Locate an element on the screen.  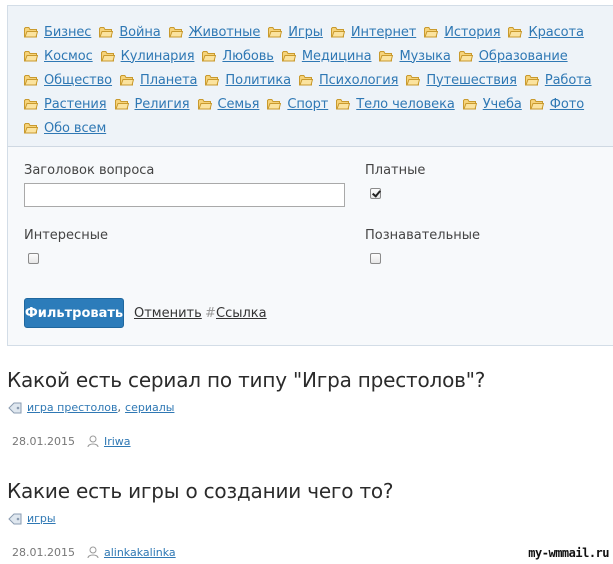
category-label: Тело человека is located at coordinates (405, 104).